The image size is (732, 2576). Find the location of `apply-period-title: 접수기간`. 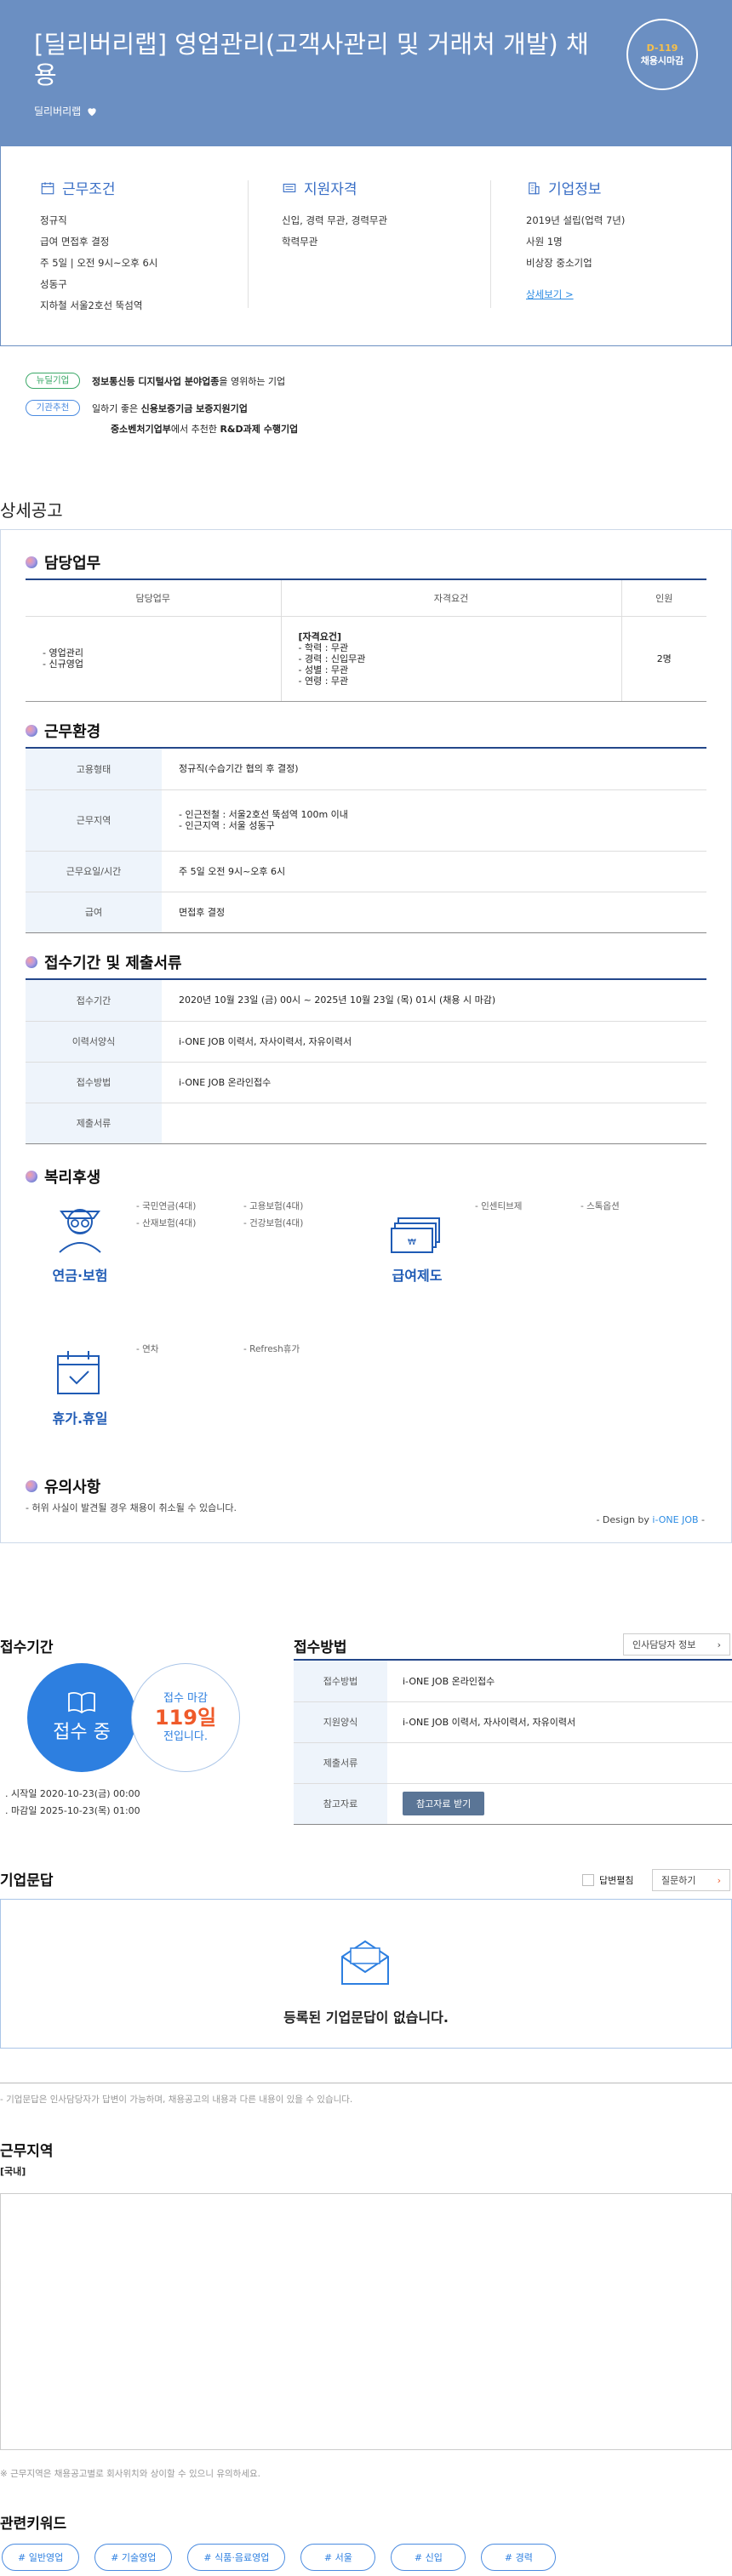

apply-period-title: 접수기간 is located at coordinates (27, 1648).